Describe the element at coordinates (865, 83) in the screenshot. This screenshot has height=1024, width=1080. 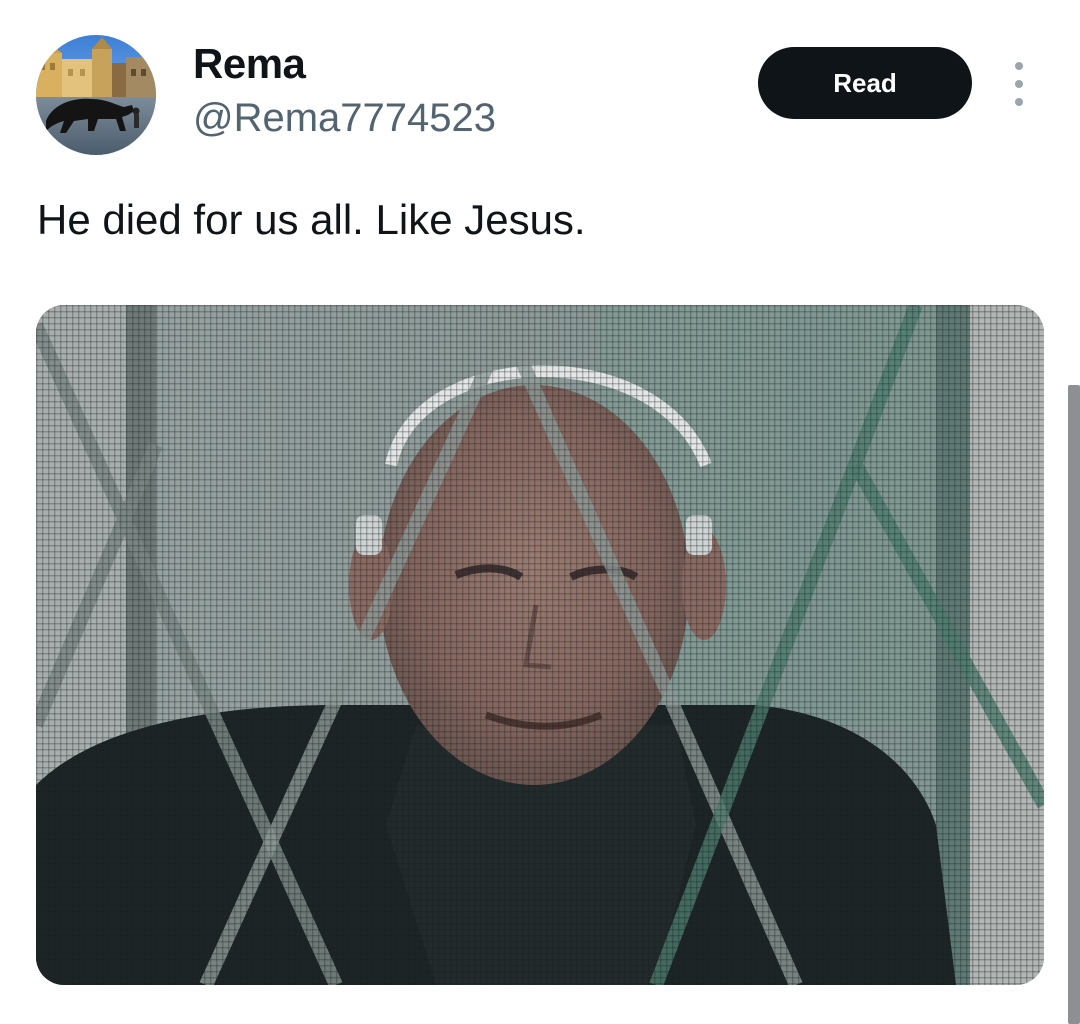
I see `read-button: Read` at that location.